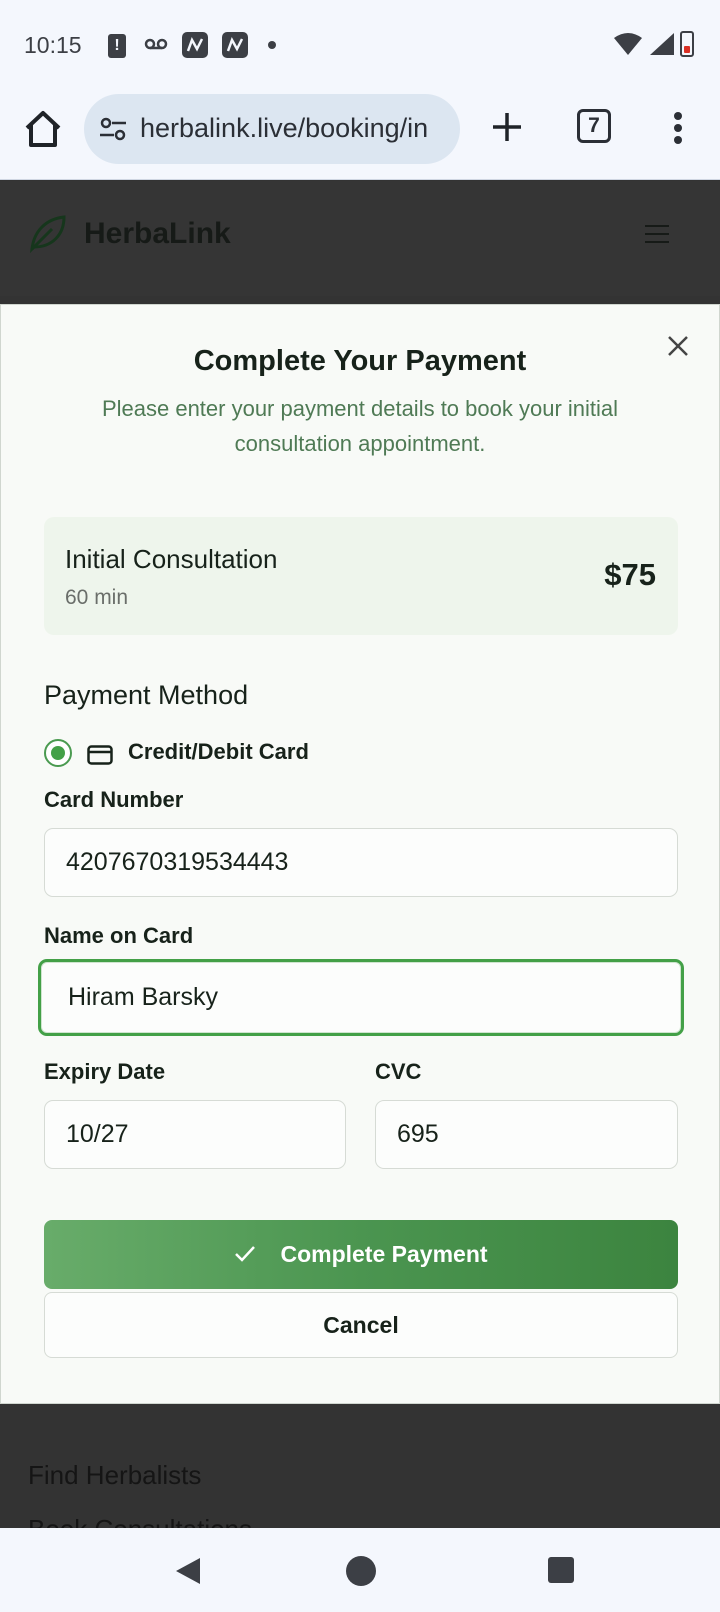  I want to click on cvc-field: 695, so click(526, 1134).